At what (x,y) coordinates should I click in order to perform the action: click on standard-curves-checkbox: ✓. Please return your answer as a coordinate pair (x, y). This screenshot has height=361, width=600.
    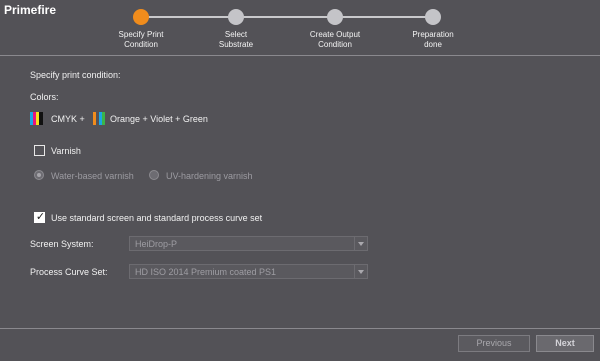
    Looking at the image, I should click on (40, 217).